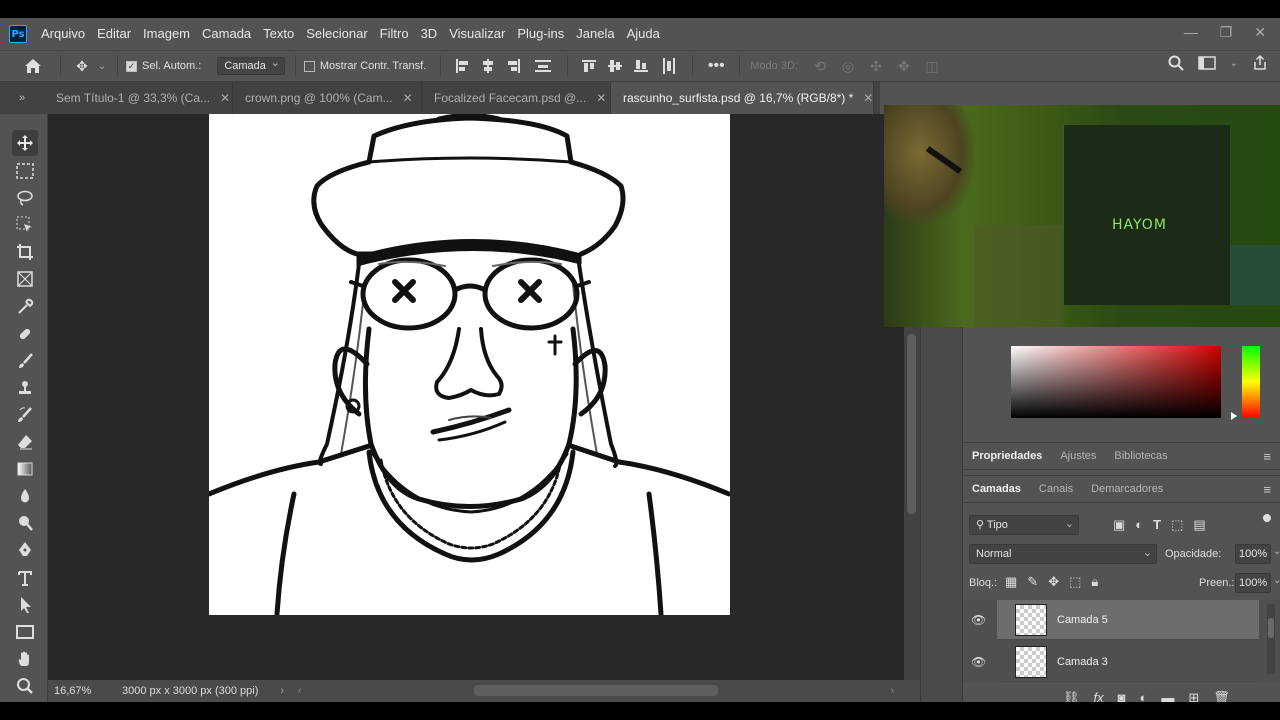  What do you see at coordinates (25, 307) in the screenshot?
I see `eyedropper-tool-icon` at bounding box center [25, 307].